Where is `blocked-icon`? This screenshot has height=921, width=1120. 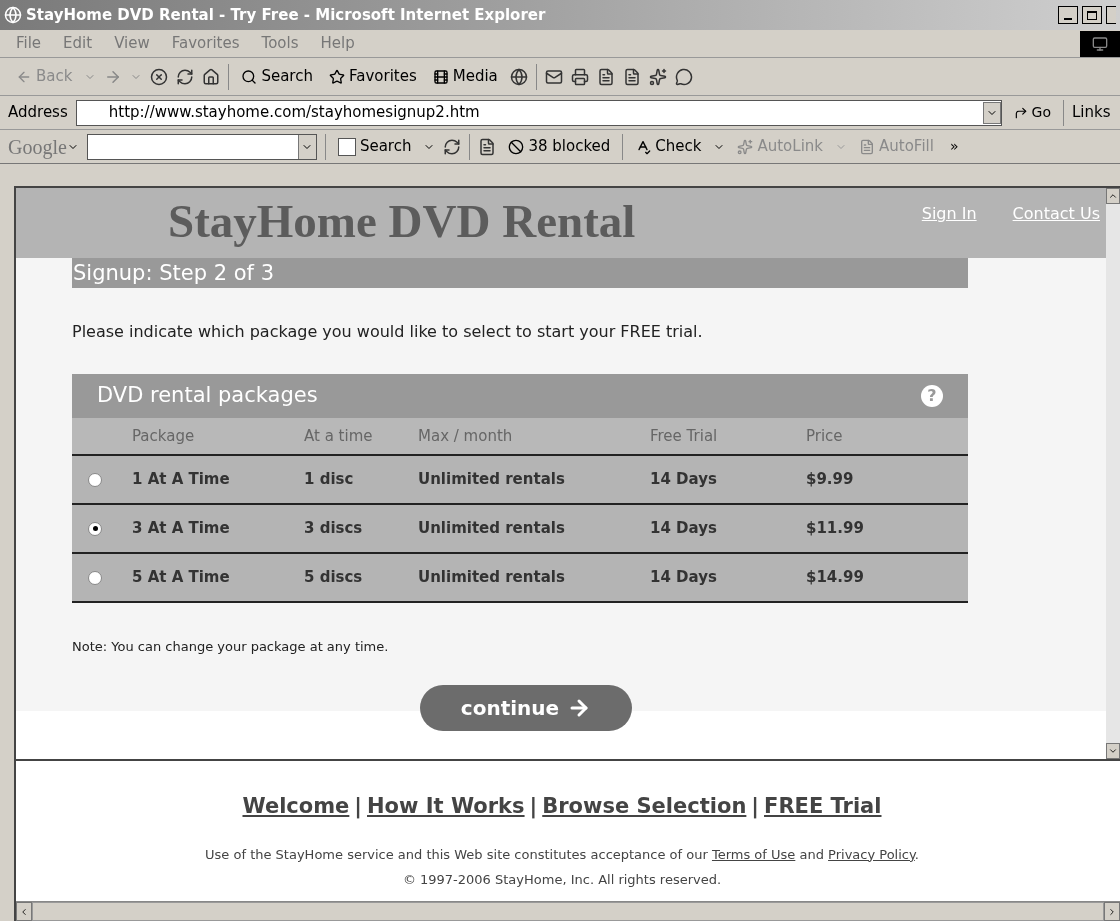 blocked-icon is located at coordinates (516, 146).